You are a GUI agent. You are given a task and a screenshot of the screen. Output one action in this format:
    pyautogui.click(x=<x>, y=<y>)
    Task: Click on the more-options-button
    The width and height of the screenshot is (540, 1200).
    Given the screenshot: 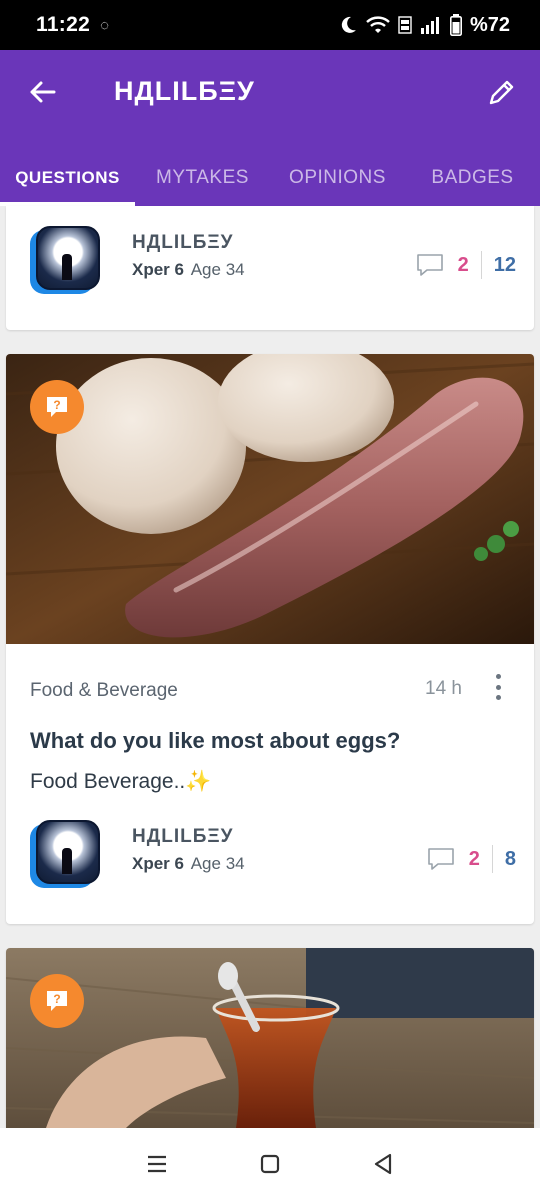 What is the action you would take?
    pyautogui.click(x=498, y=687)
    